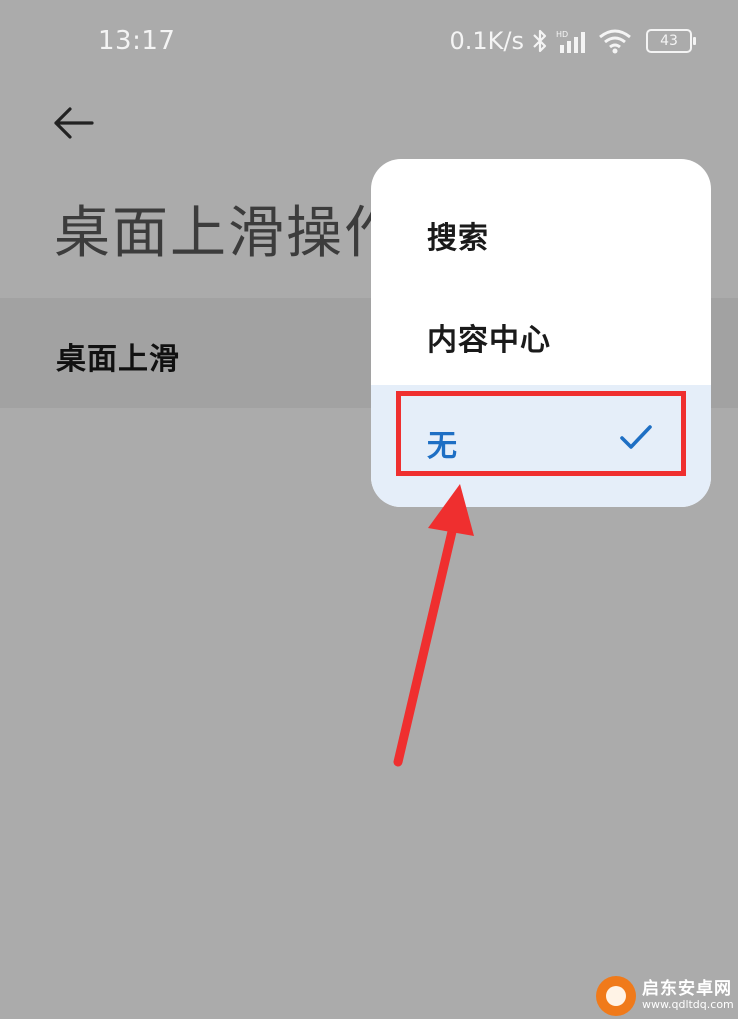 This screenshot has width=738, height=1019. Describe the element at coordinates (118, 359) in the screenshot. I see `setting-label: 桌面上滑` at that location.